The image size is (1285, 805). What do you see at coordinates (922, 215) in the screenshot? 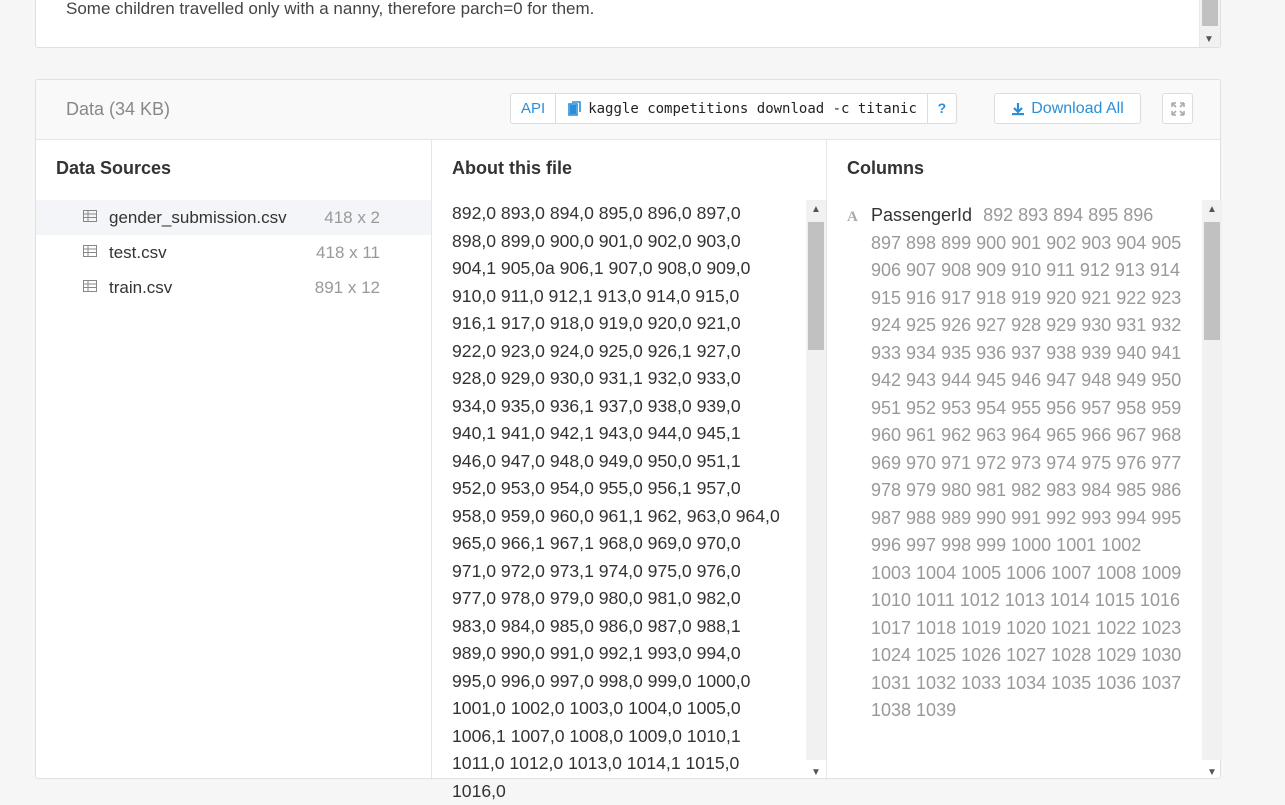
I see `column-name: PassengerId` at bounding box center [922, 215].